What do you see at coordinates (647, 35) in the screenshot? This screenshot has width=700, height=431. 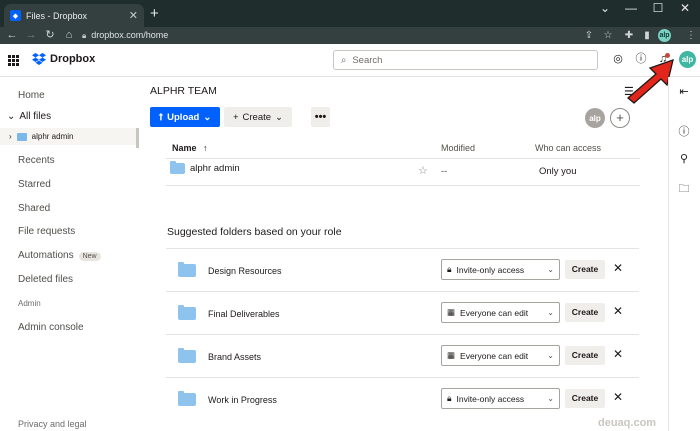 I see `sidebar-toggle-icon: ▮` at bounding box center [647, 35].